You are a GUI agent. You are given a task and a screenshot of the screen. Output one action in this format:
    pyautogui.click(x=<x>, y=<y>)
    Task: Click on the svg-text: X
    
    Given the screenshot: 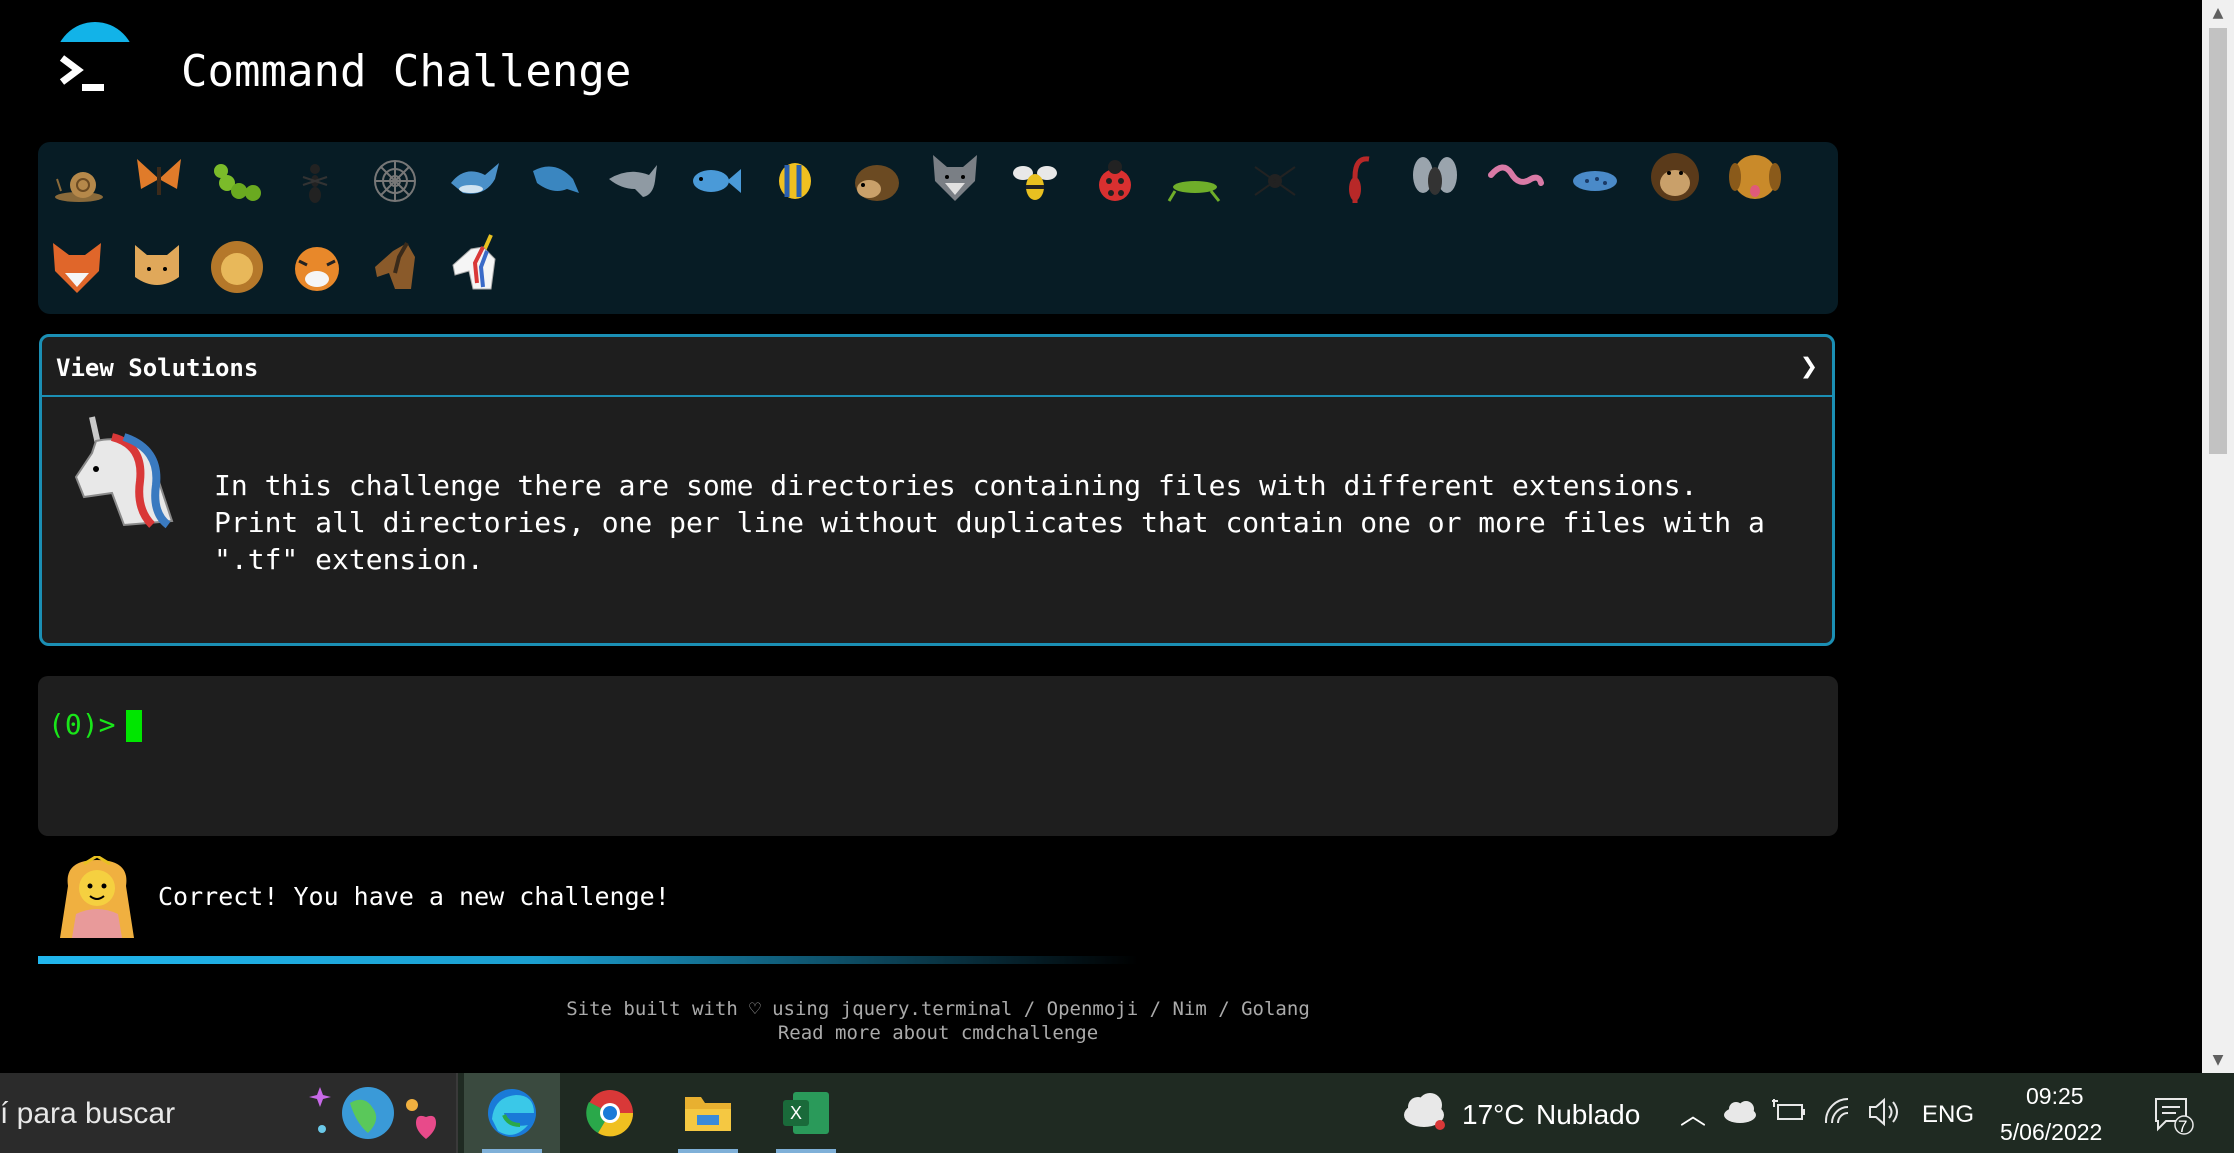 What is the action you would take?
    pyautogui.click(x=796, y=1113)
    